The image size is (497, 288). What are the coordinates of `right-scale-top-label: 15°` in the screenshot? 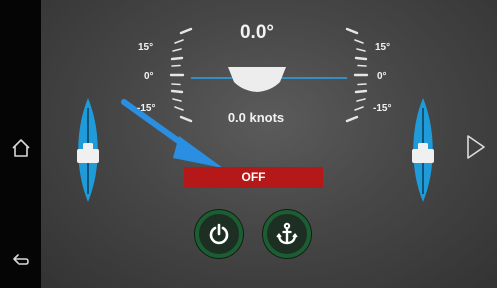 It's located at (383, 47).